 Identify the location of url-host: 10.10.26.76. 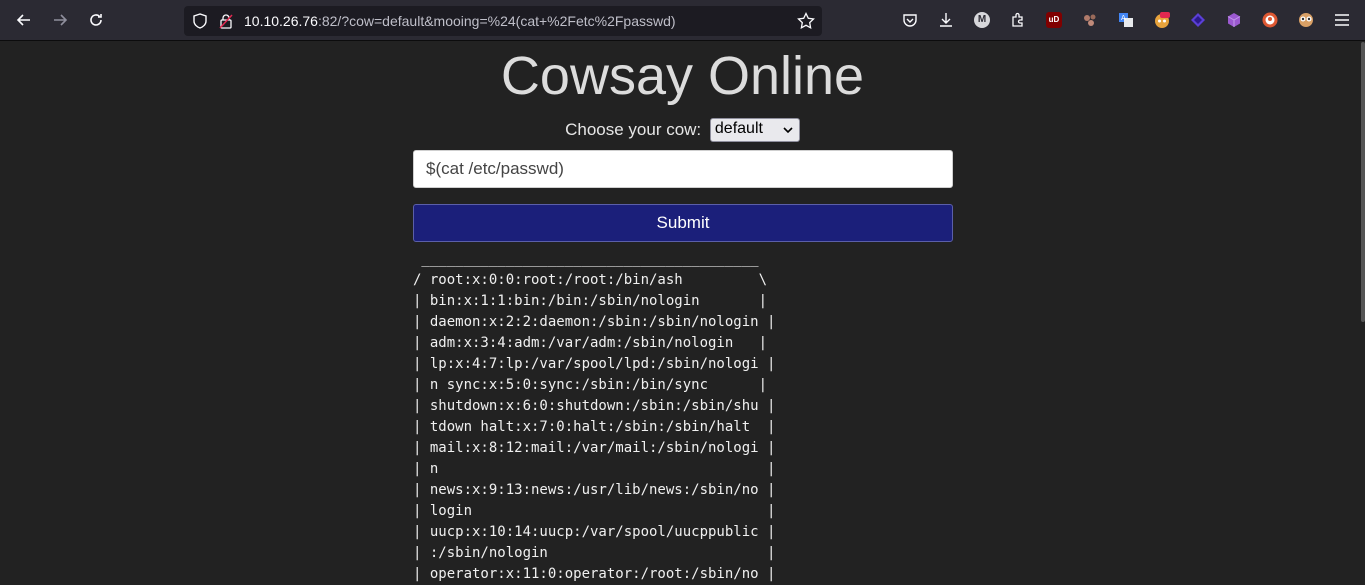
(281, 21).